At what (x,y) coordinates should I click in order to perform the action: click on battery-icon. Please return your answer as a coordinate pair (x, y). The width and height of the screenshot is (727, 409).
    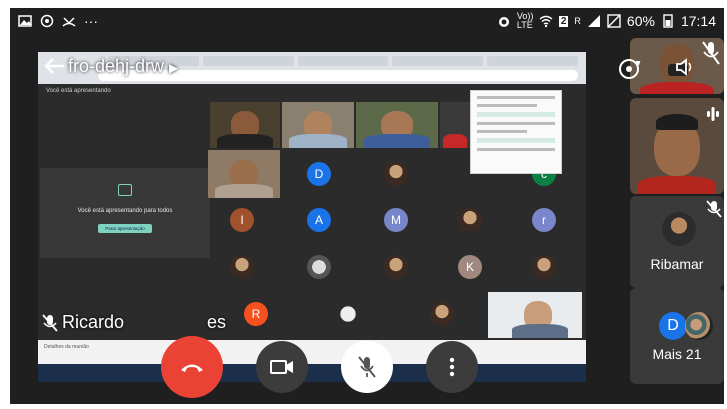
    Looking at the image, I should click on (668, 21).